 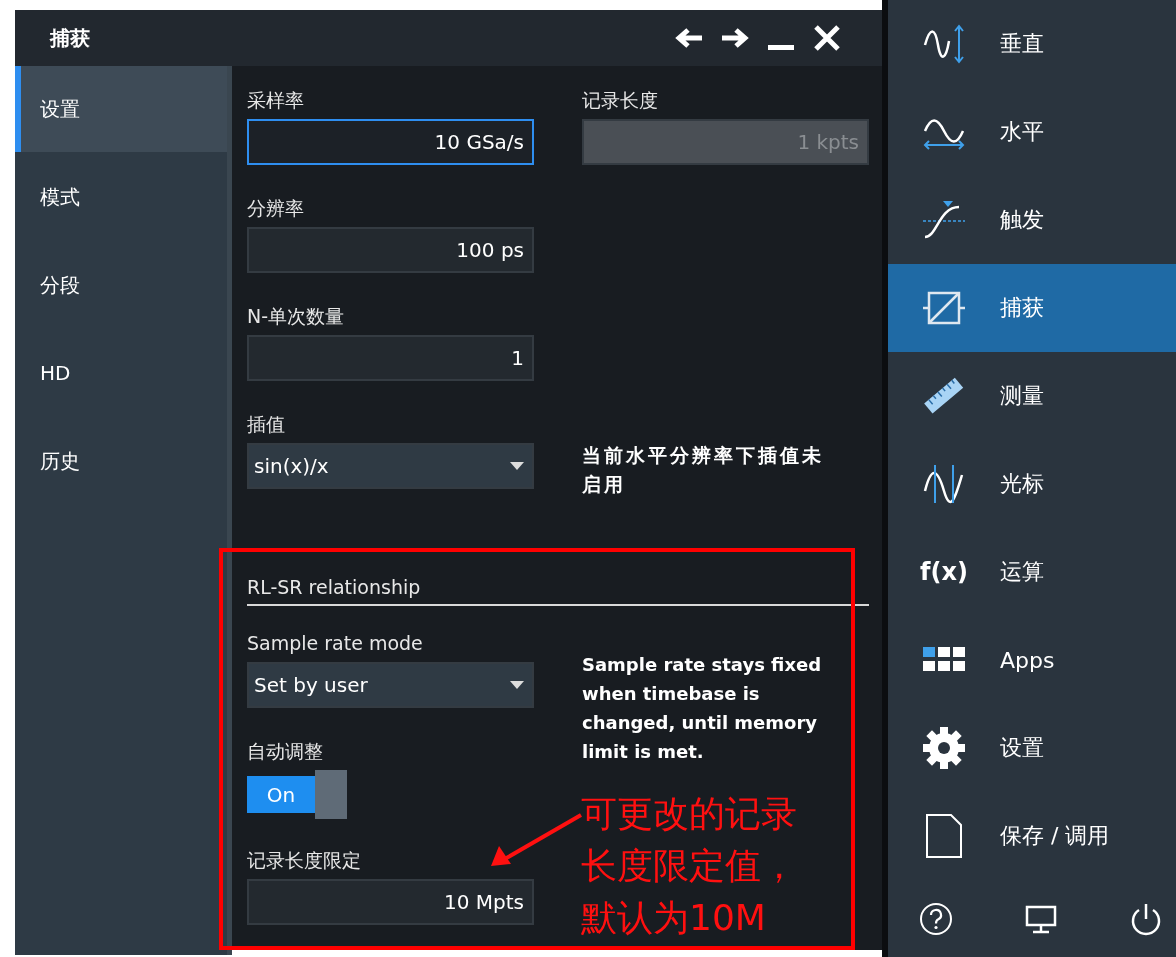 What do you see at coordinates (558, 591) in the screenshot?
I see `section-header: RL-SR relationship` at bounding box center [558, 591].